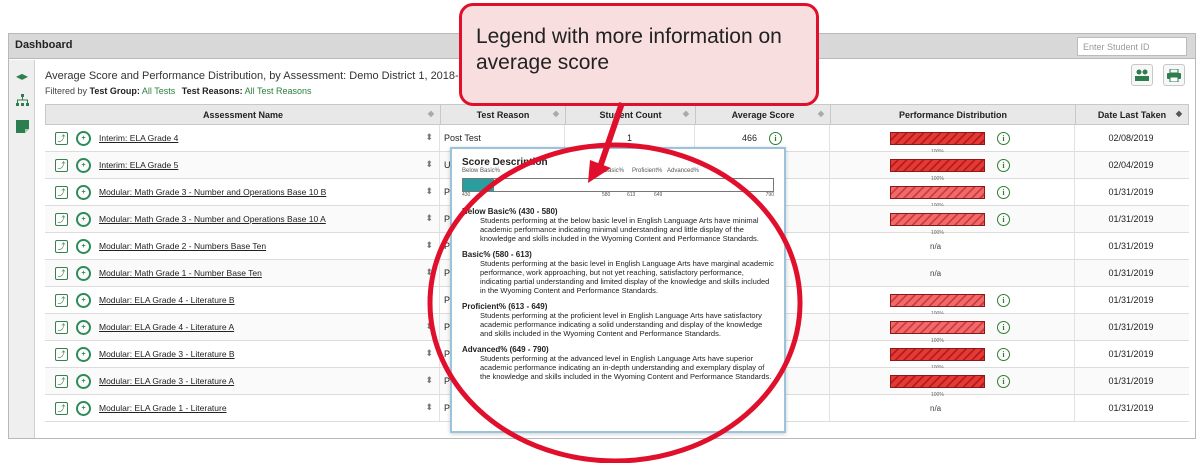 The image size is (1198, 463). Describe the element at coordinates (1174, 75) in the screenshot. I see `print-icon` at that location.